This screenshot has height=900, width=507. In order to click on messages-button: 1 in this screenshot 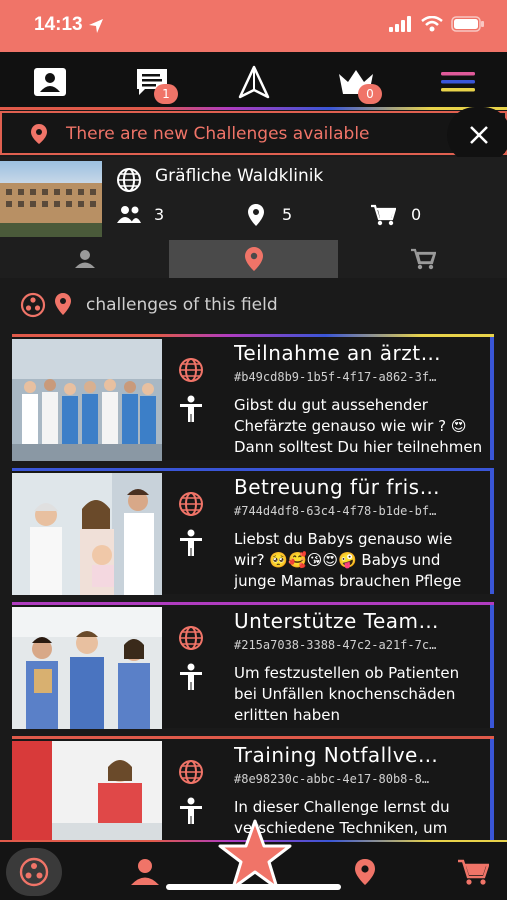, I will do `click(155, 83)`.